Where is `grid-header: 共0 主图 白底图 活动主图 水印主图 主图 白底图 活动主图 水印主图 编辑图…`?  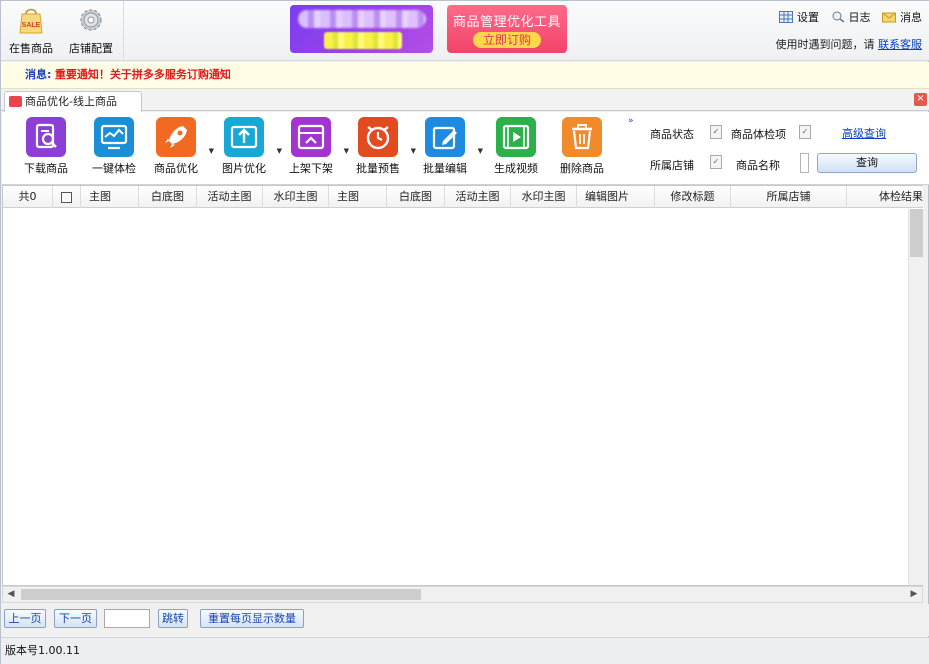
grid-header: 共0 主图 白底图 活动主图 水印主图 主图 白底图 活动主图 水印主图 编辑图… is located at coordinates (463, 197).